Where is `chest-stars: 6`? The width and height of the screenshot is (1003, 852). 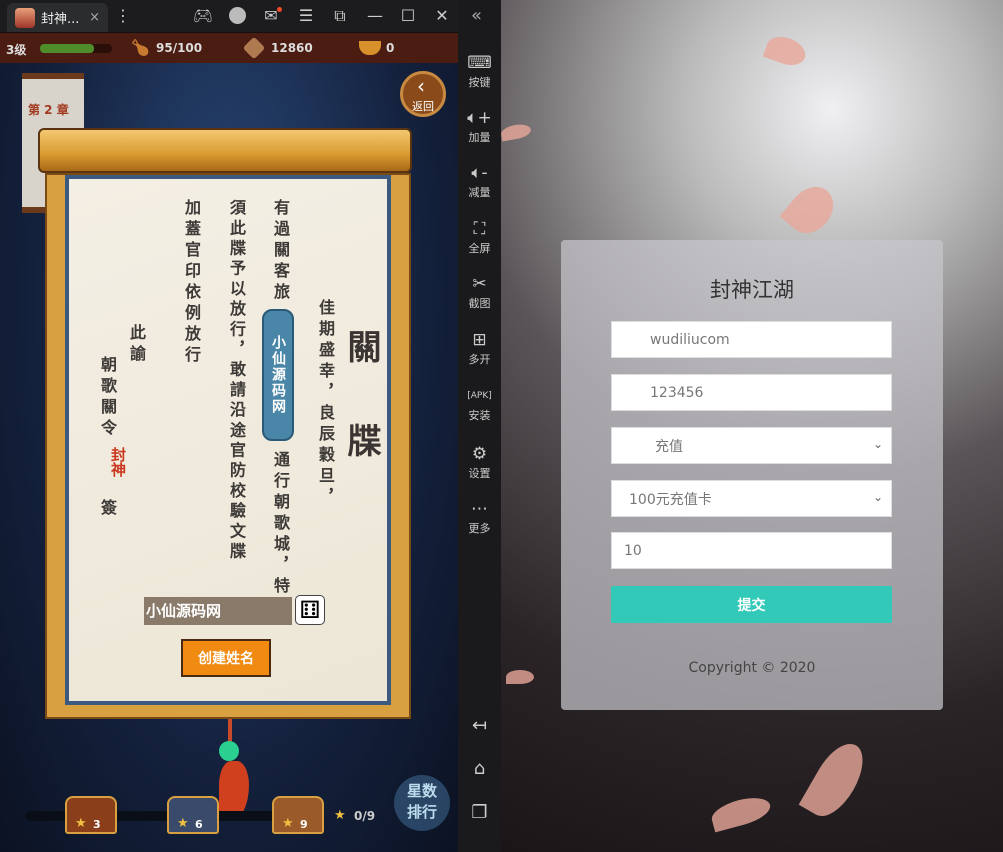
chest-stars: 6 is located at coordinates (199, 824).